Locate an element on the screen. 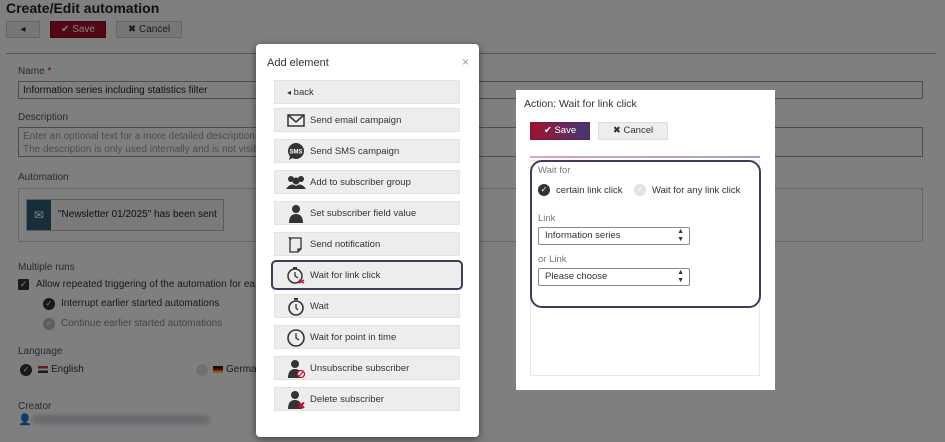 Image resolution: width=945 pixels, height=442 pixels. notepad-icon is located at coordinates (295, 244).